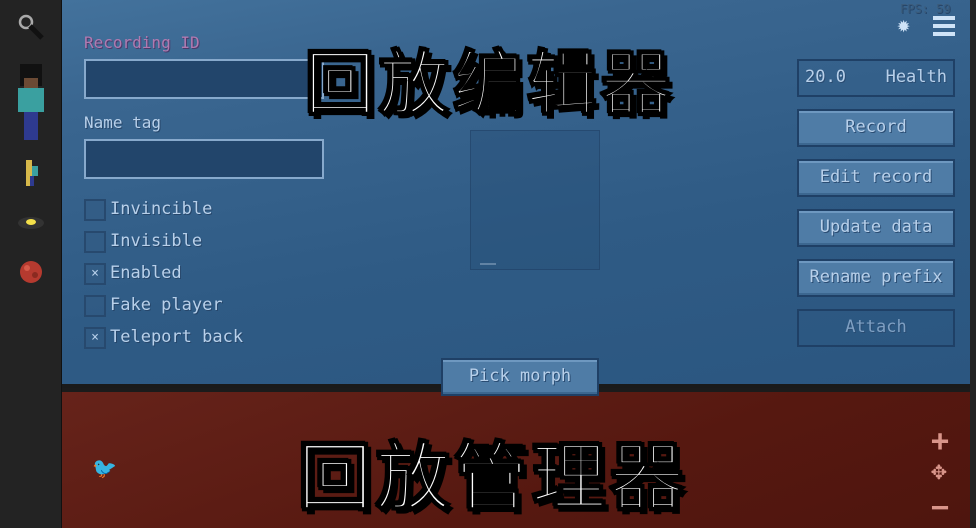 The image size is (976, 528). What do you see at coordinates (142, 42) in the screenshot?
I see `recording-id-label: Recording ID` at bounding box center [142, 42].